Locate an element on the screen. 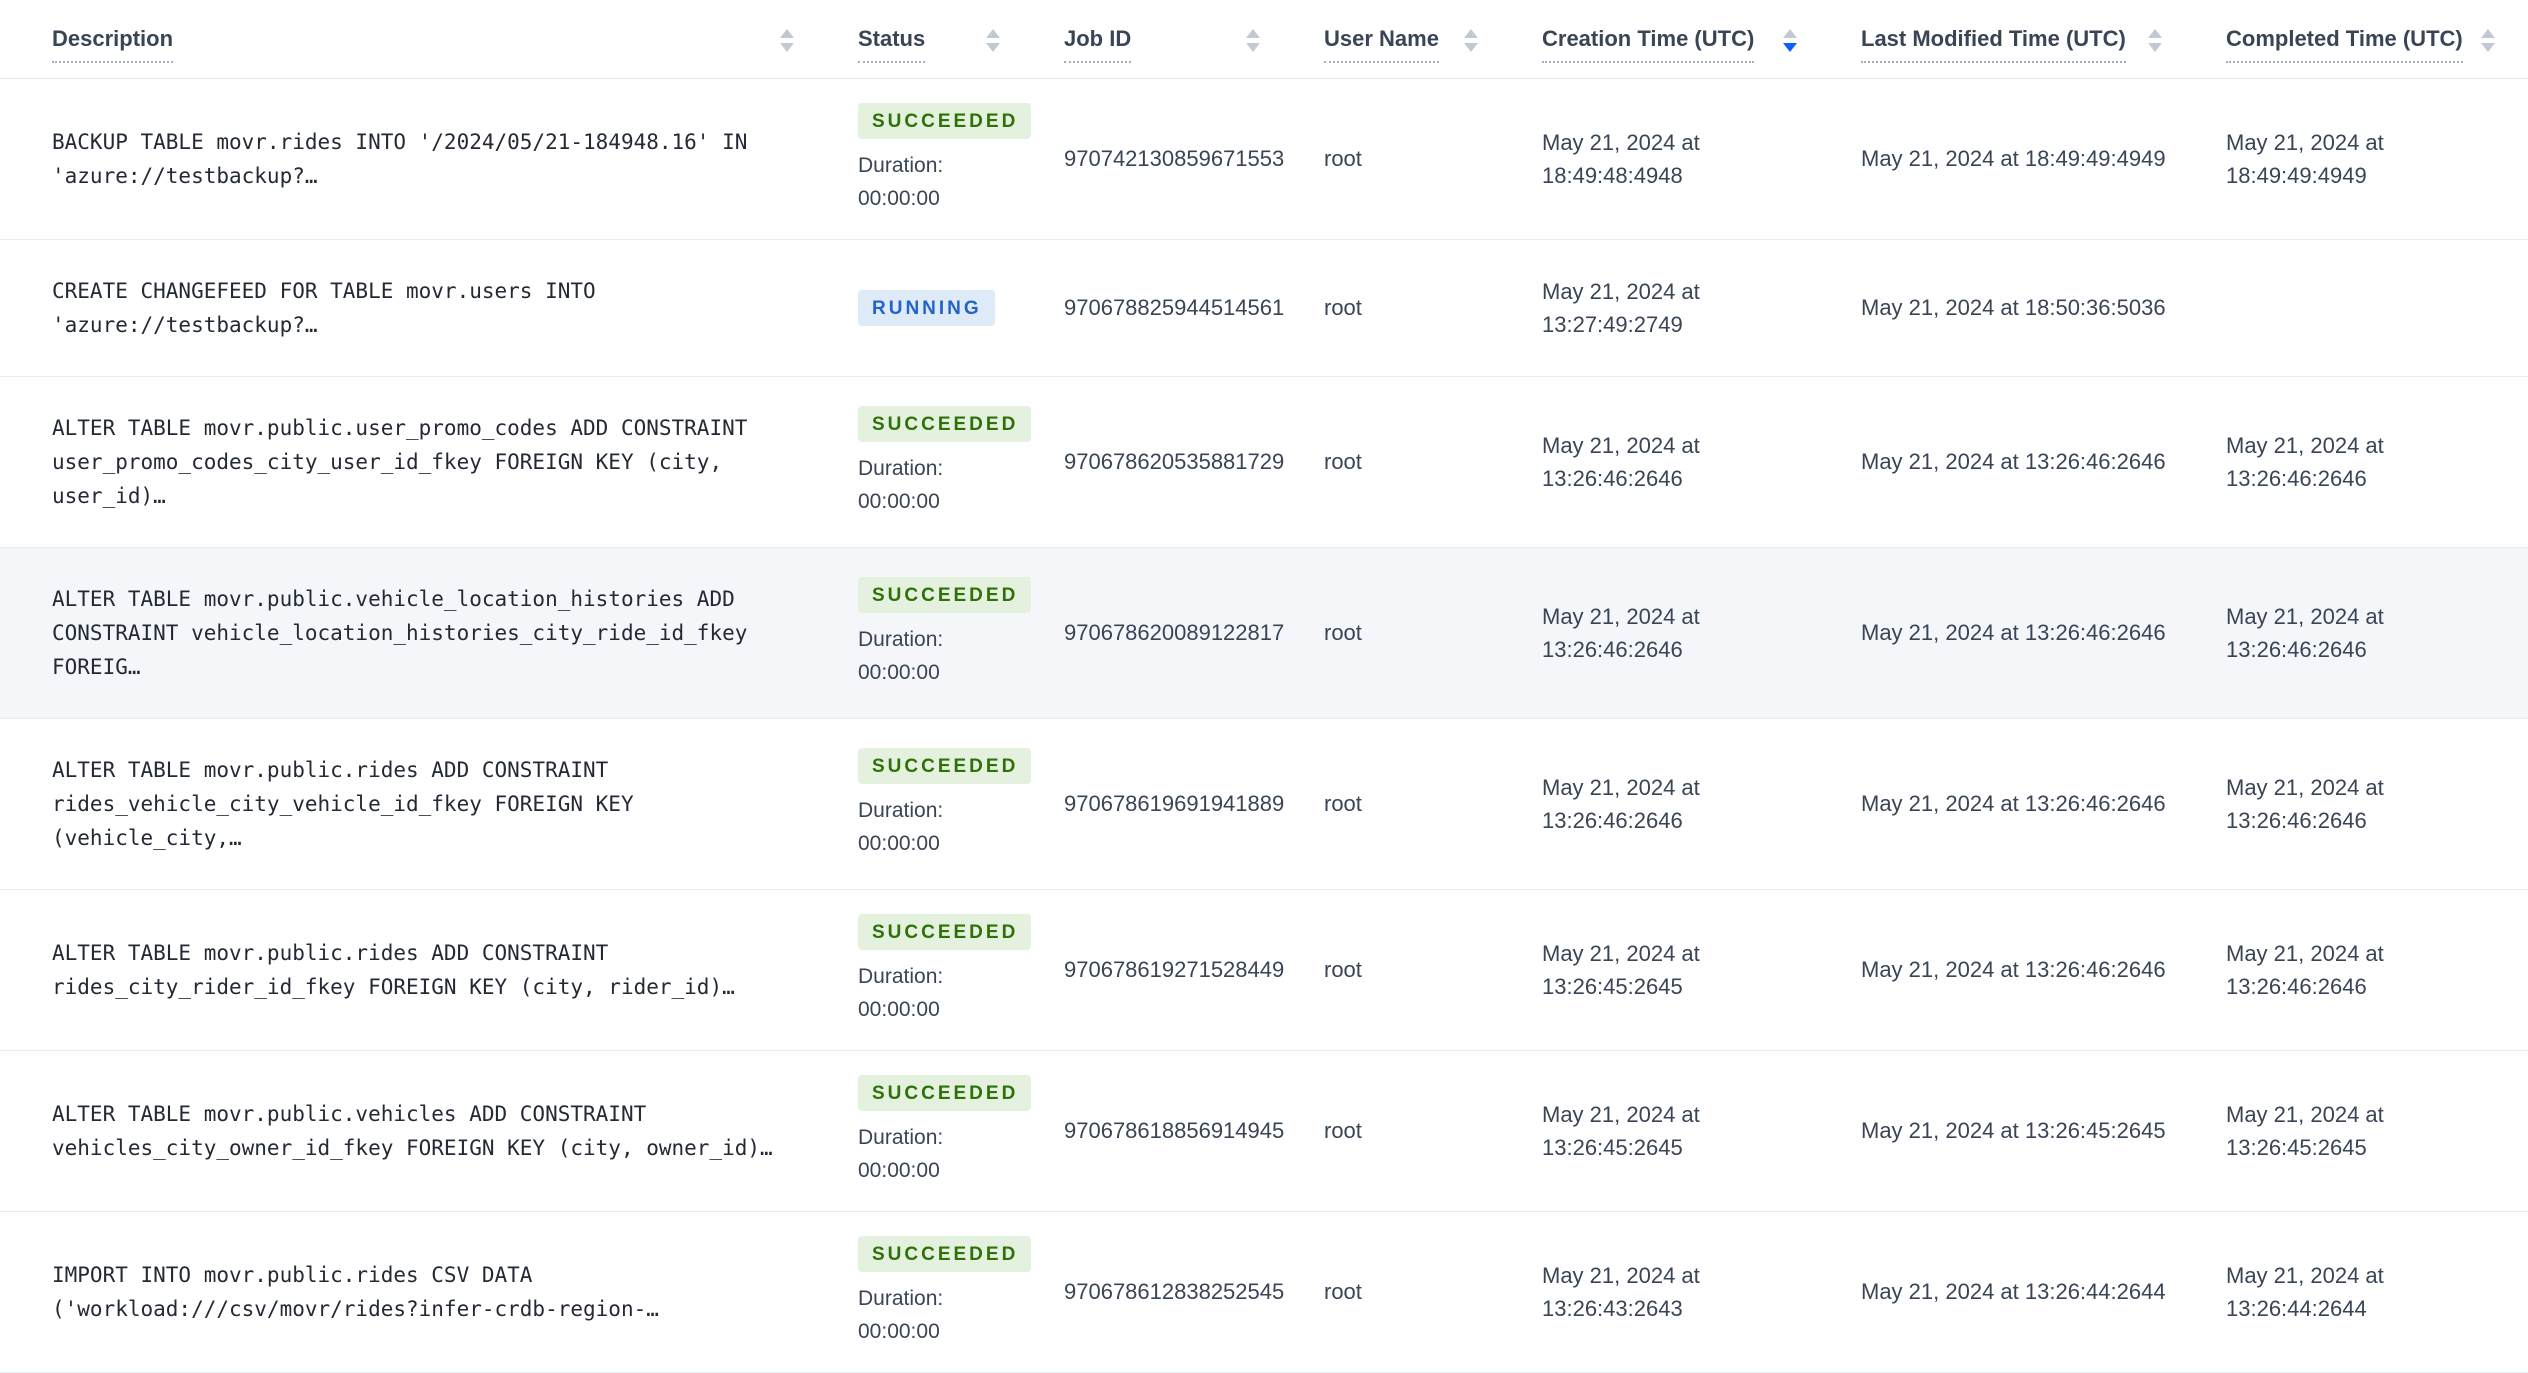 The height and width of the screenshot is (1373, 2528). column-header-label: Creation Time (UTC) is located at coordinates (1648, 44).